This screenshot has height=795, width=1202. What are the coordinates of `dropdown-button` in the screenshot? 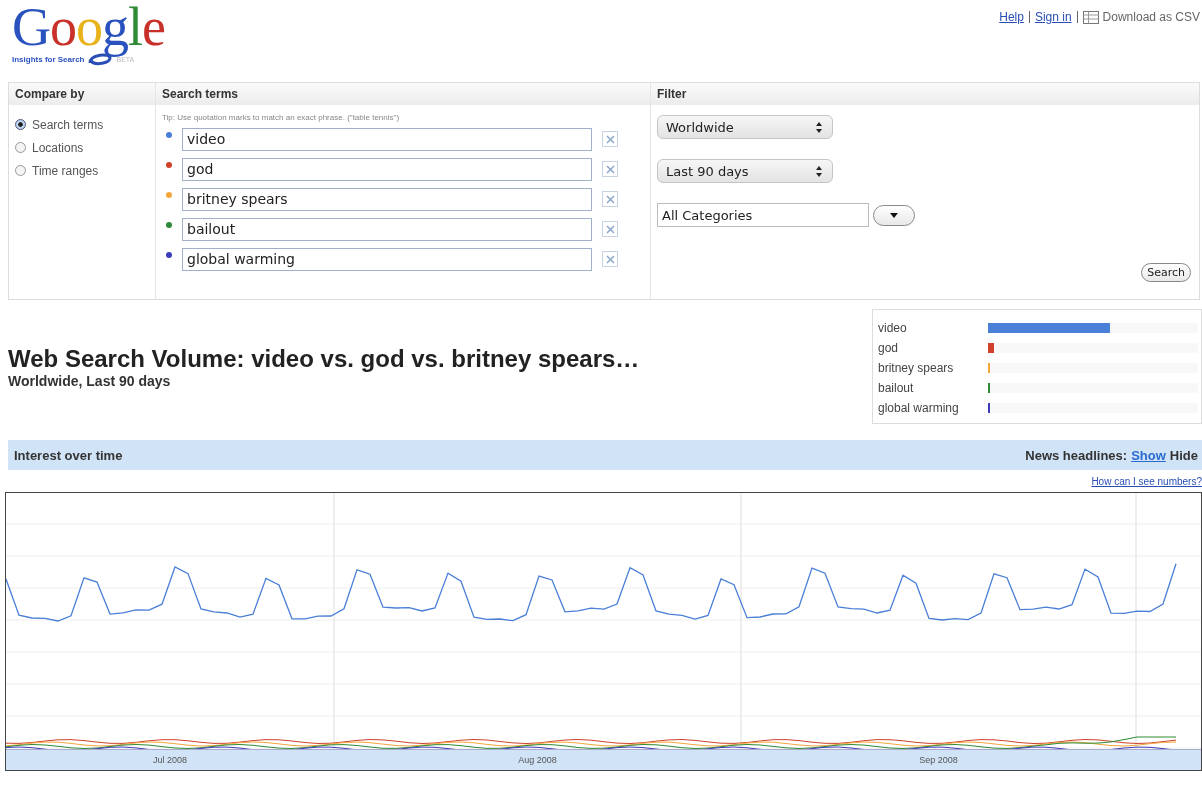 It's located at (894, 215).